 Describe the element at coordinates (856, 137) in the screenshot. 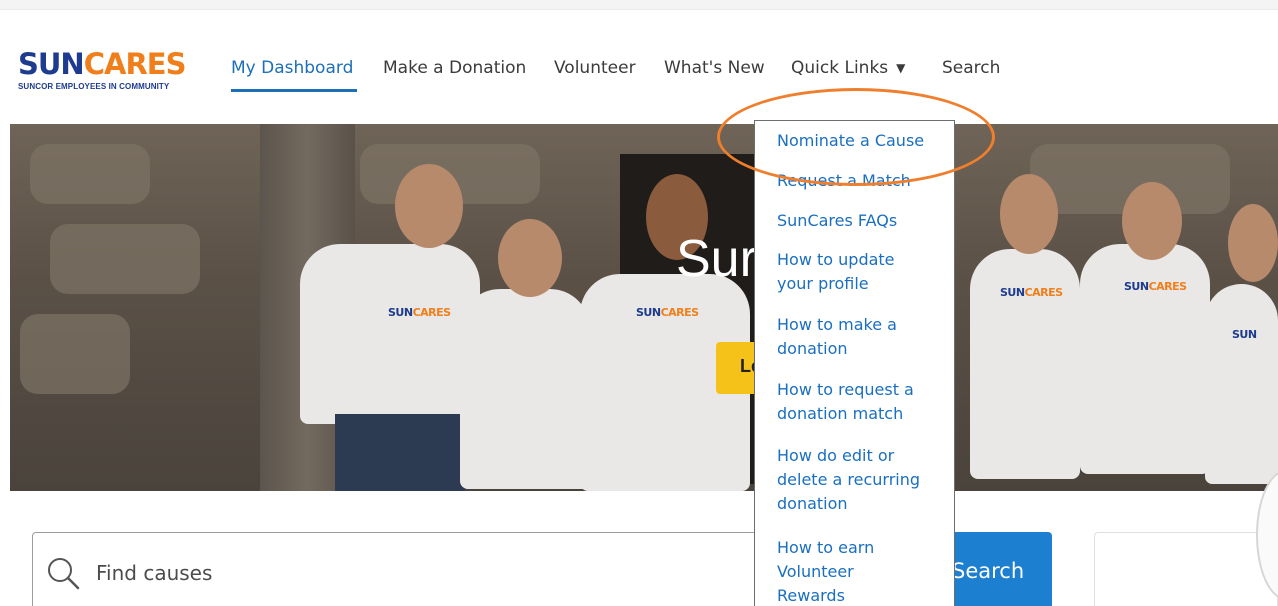

I see `annotation-ellipse` at that location.